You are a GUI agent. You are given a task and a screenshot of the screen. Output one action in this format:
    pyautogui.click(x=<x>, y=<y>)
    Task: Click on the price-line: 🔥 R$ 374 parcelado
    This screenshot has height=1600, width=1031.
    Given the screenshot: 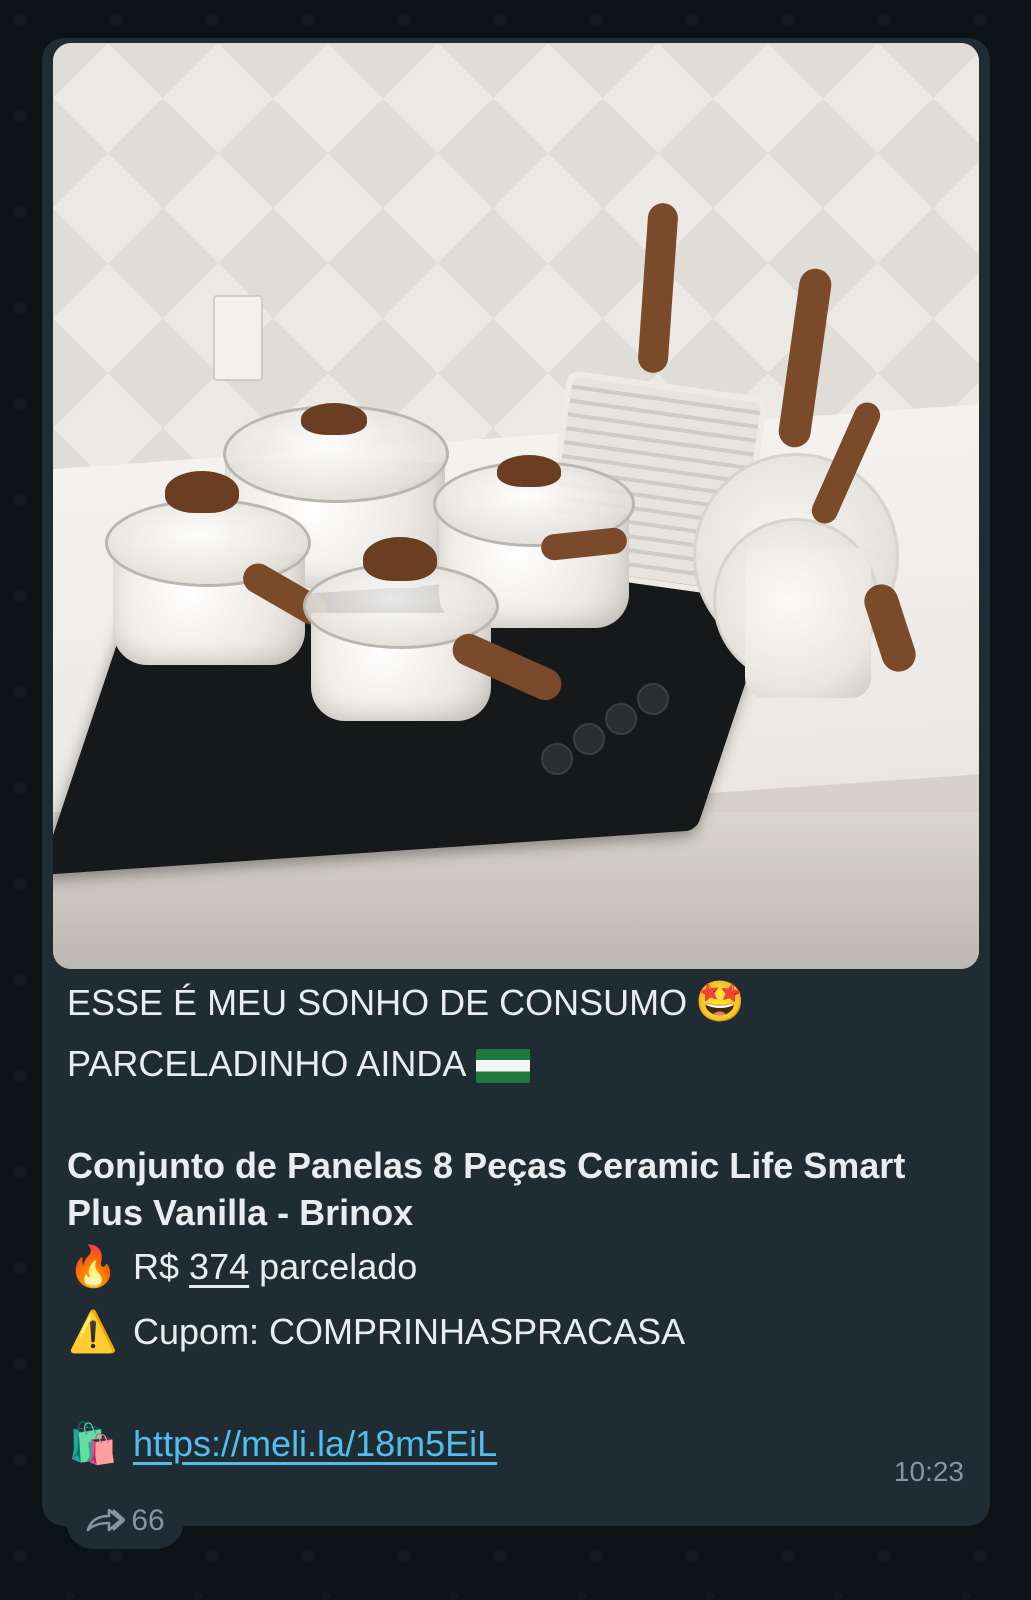 What is the action you would take?
    pyautogui.click(x=242, y=1266)
    